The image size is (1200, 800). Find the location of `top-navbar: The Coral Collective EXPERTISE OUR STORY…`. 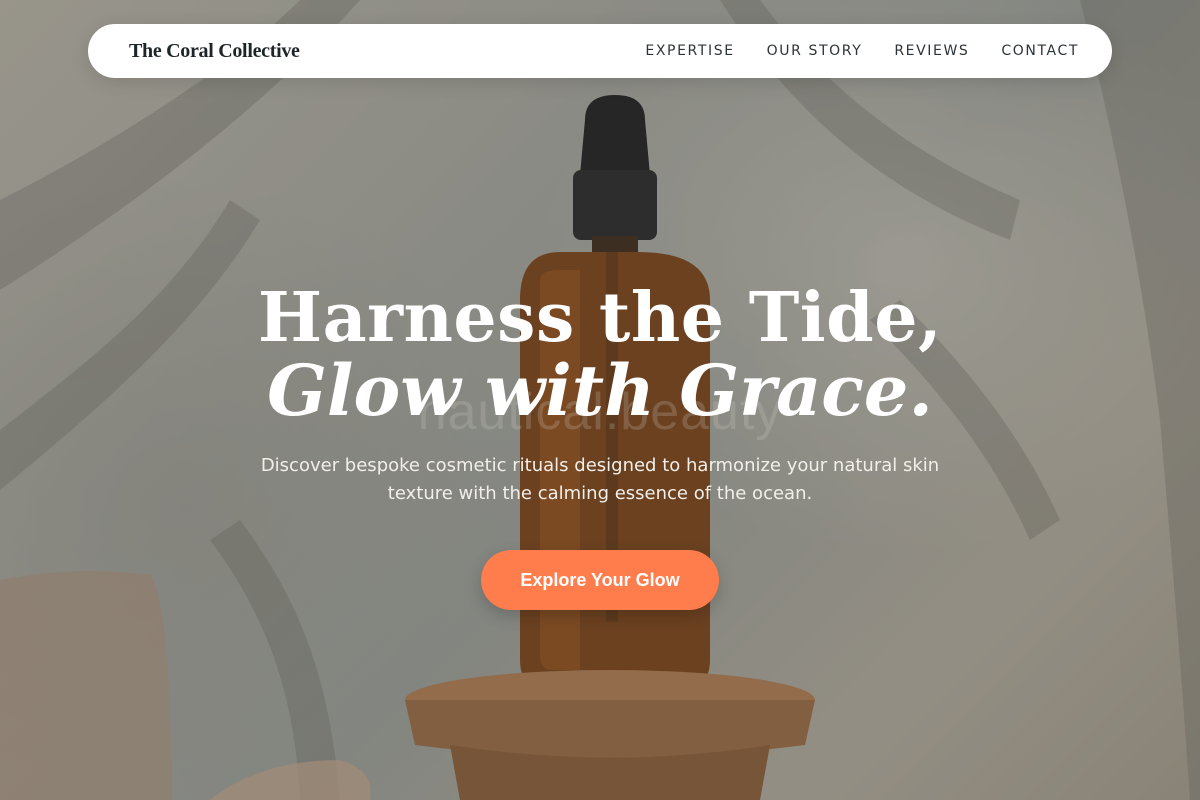

top-navbar: The Coral Collective EXPERTISE OUR STORY… is located at coordinates (600, 51).